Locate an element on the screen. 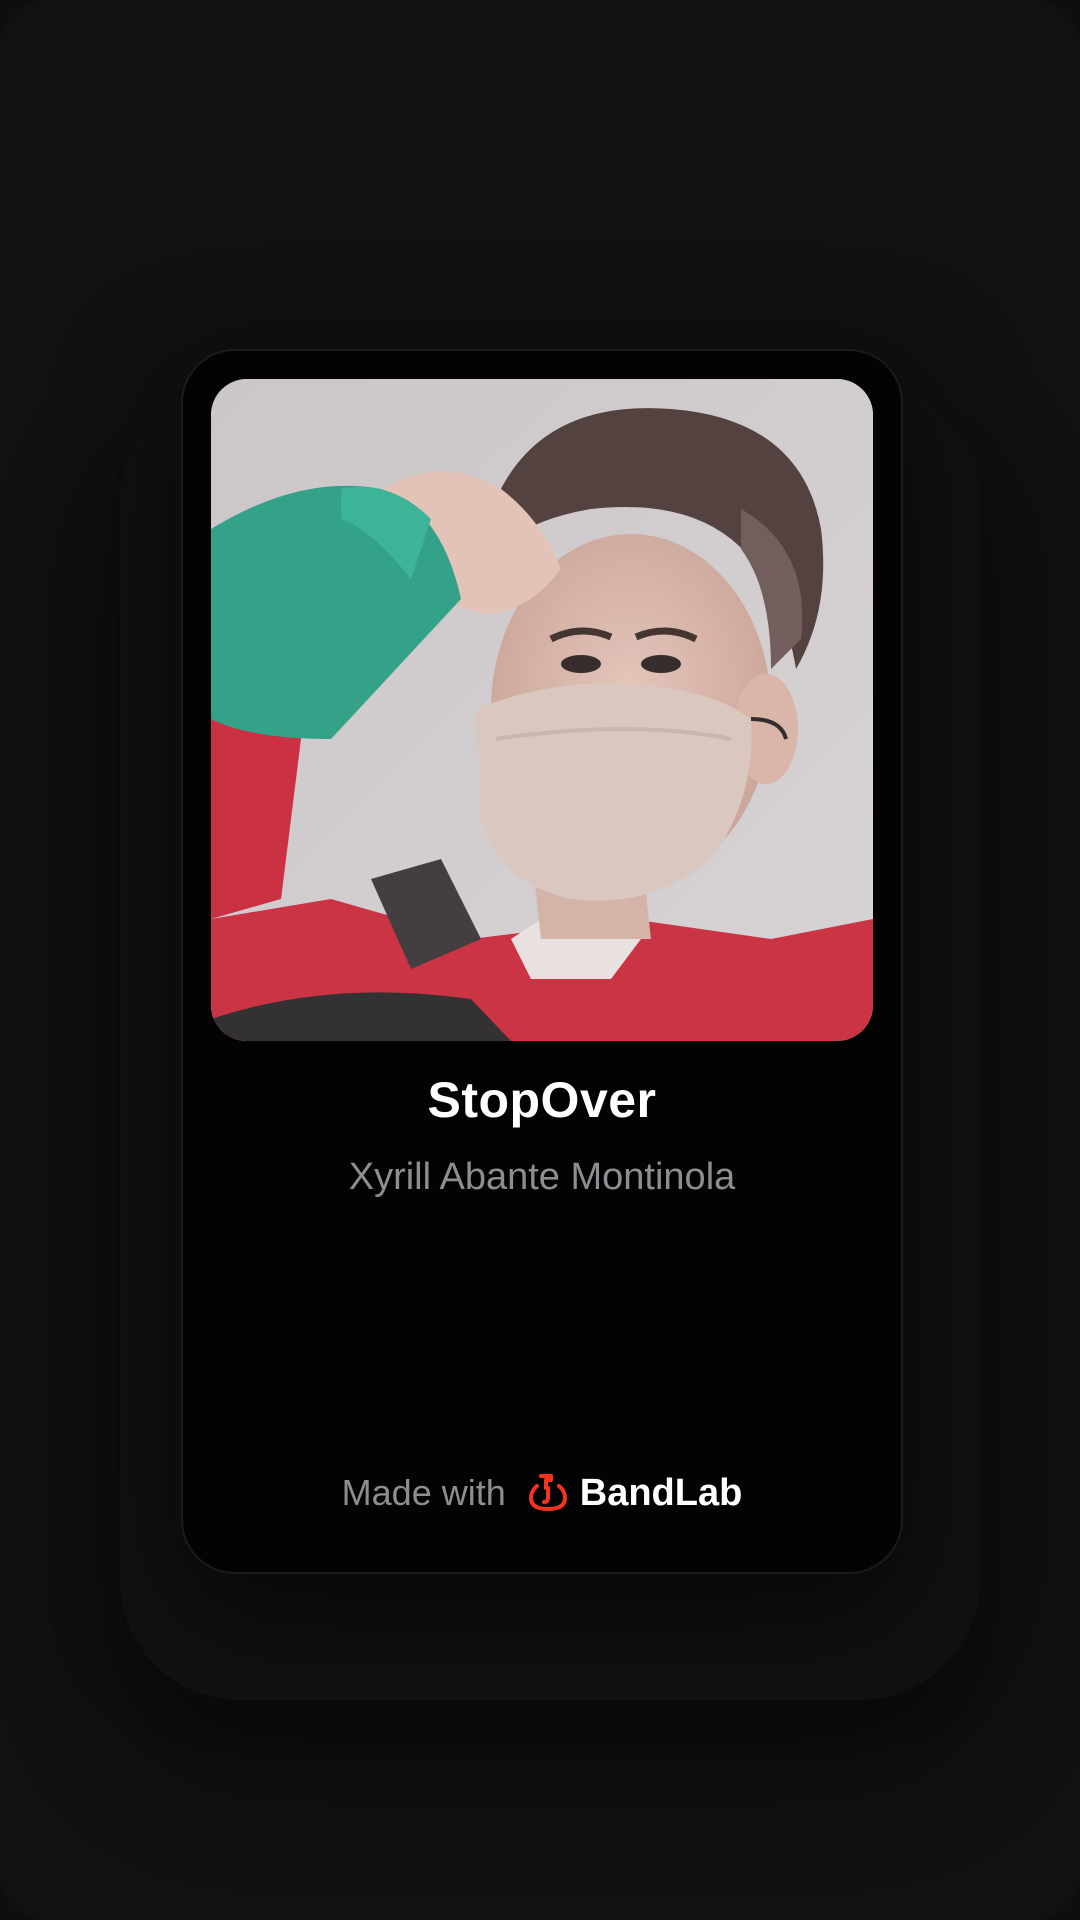  artist-name: Xyrill Abante Montinola is located at coordinates (542, 1177).